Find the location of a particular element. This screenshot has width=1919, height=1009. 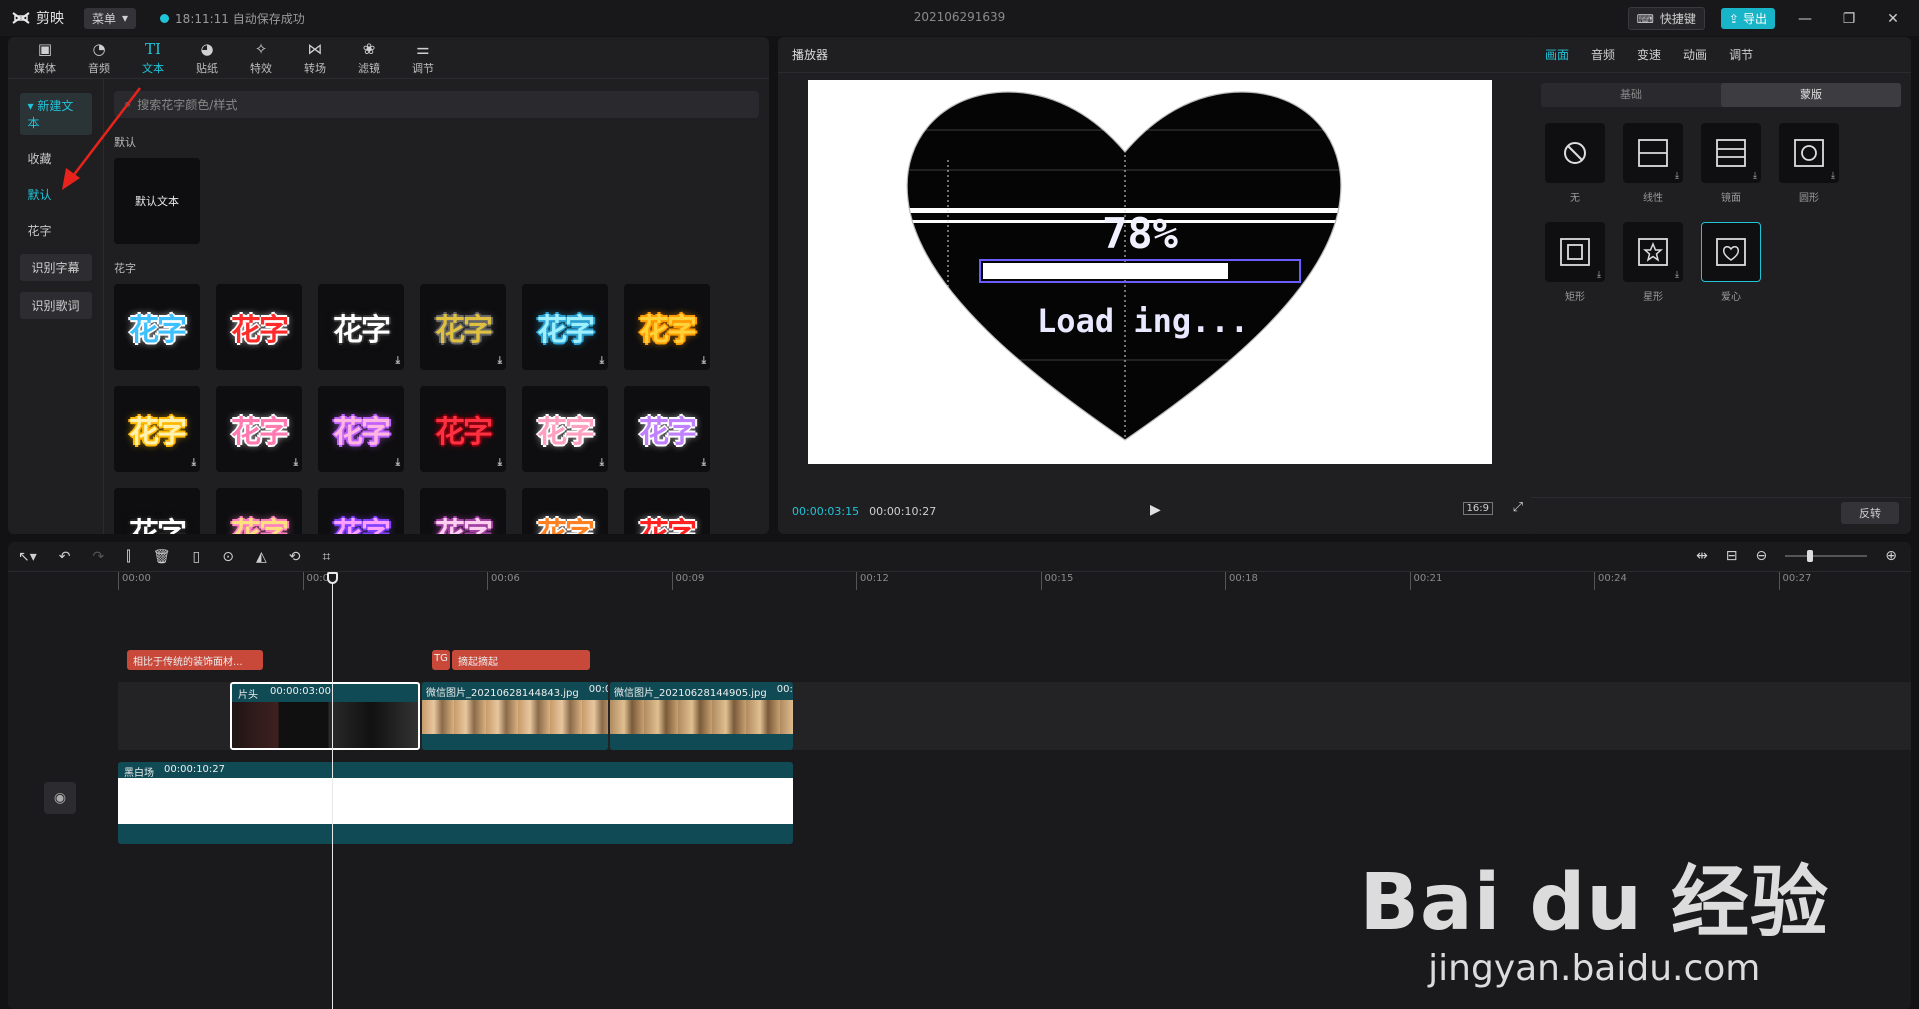

tab-audio-props: 音频 is located at coordinates (1603, 54).